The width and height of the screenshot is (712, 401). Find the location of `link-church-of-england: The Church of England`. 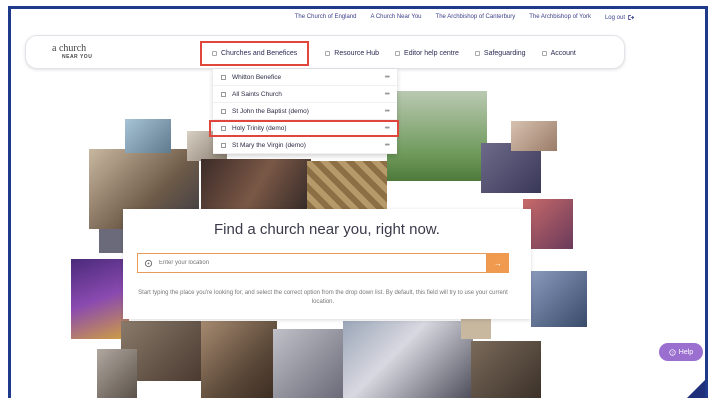

link-church-of-england: The Church of England is located at coordinates (326, 17).